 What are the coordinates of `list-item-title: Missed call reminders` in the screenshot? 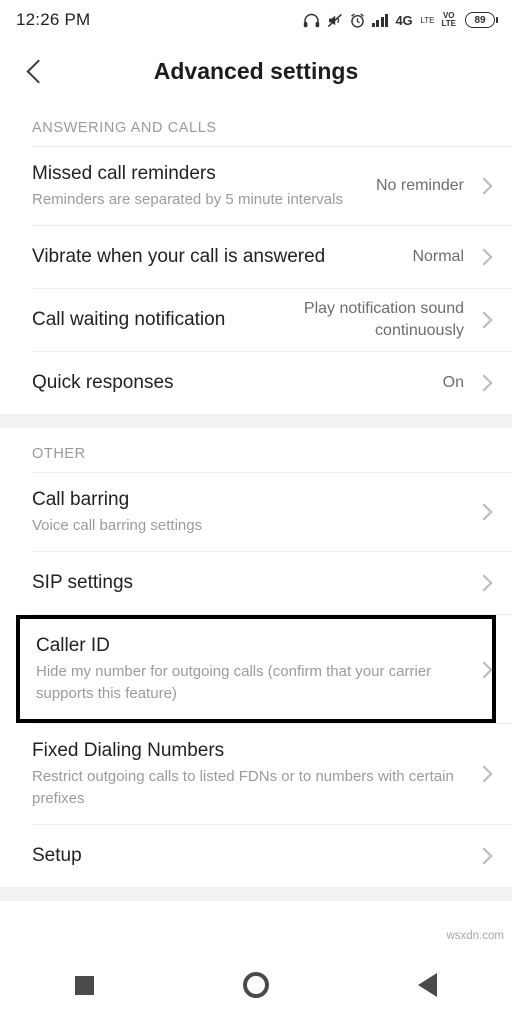 It's located at (124, 173).